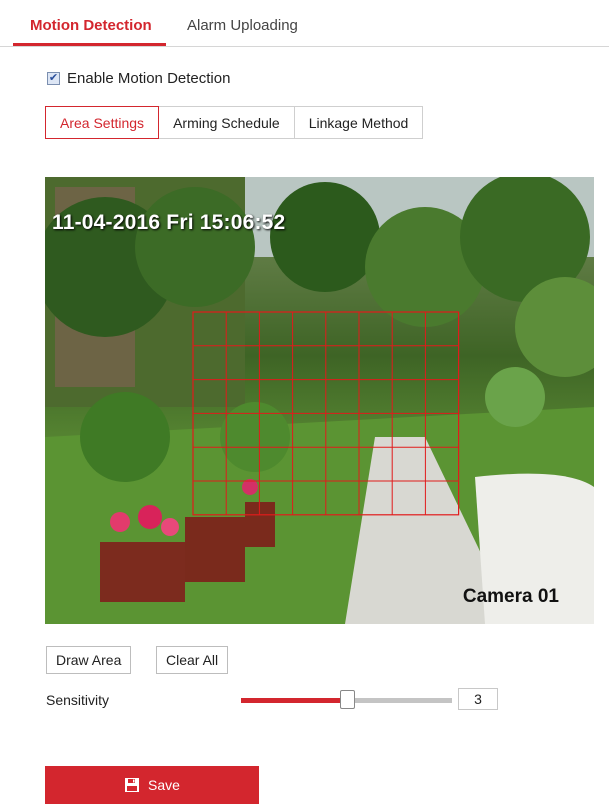 Image resolution: width=609 pixels, height=807 pixels. I want to click on subtab-arming-schedule: Arming Schedule, so click(227, 122).